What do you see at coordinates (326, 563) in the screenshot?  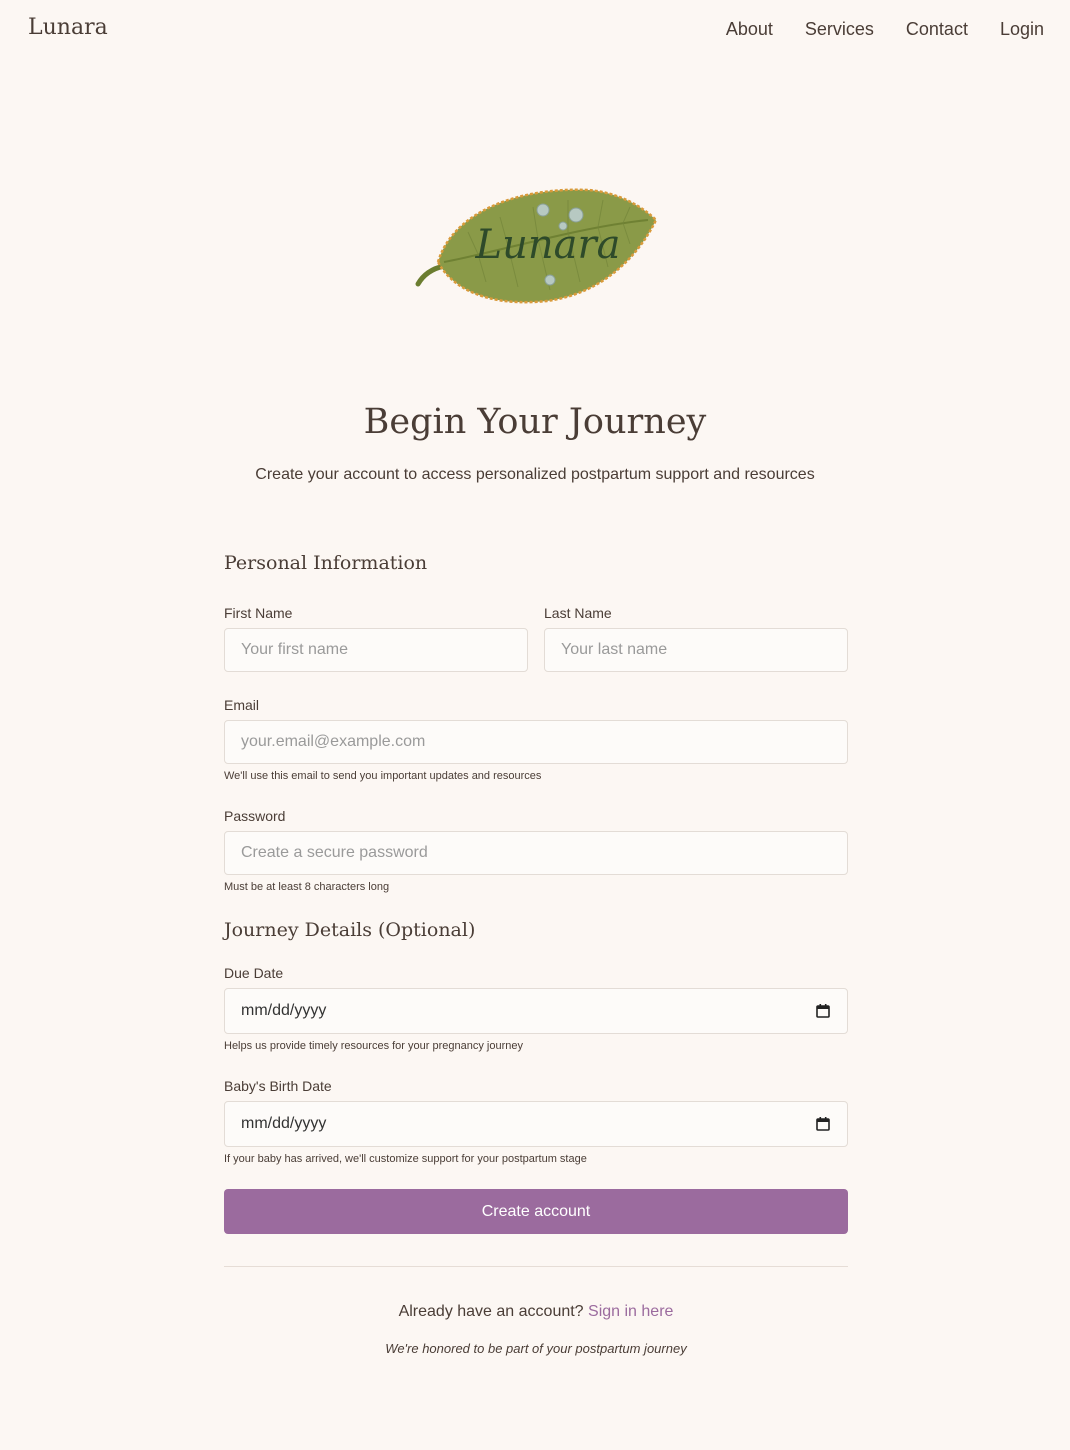 I see `personal-section-title: Personal Information` at bounding box center [326, 563].